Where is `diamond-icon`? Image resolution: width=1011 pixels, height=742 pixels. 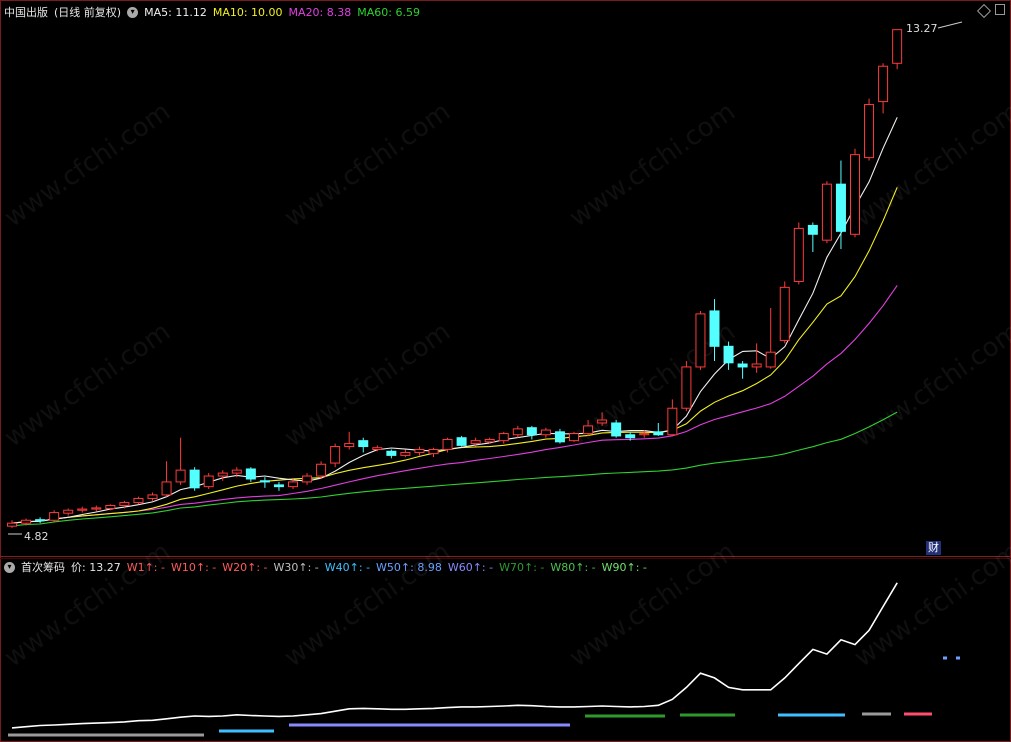 diamond-icon is located at coordinates (984, 11).